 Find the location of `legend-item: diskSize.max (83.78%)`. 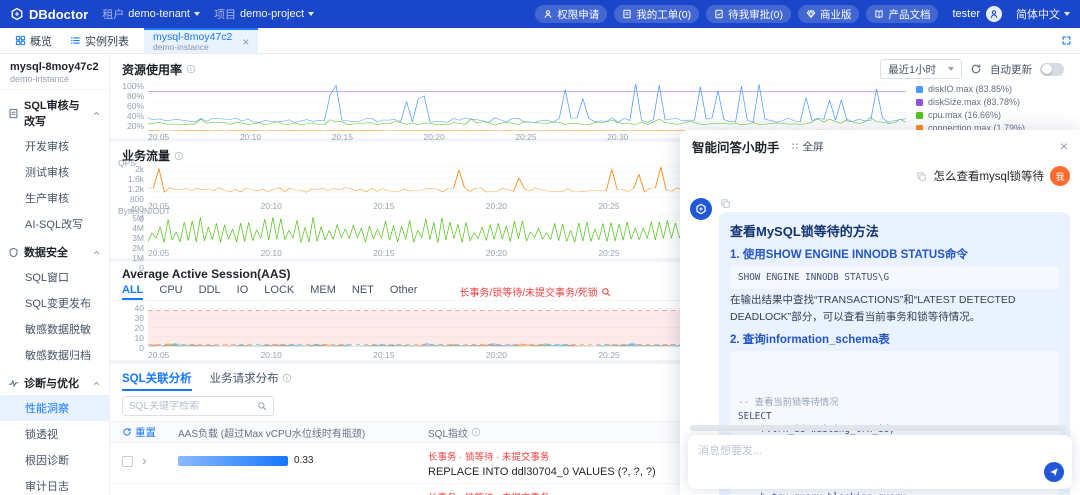

legend-item: diskSize.max (83.78%) is located at coordinates (993, 102).